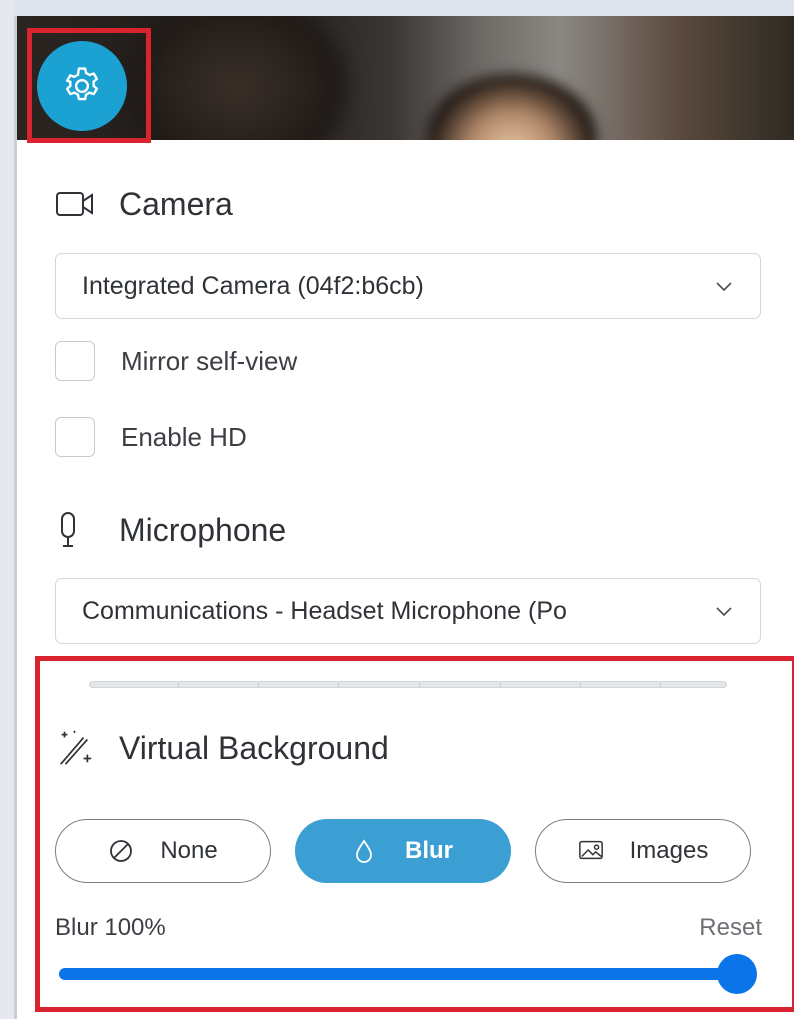 This screenshot has height=1019, width=794. Describe the element at coordinates (324, 610) in the screenshot. I see `microphone-selected-device: Communications - Headset Microphone (Po` at that location.